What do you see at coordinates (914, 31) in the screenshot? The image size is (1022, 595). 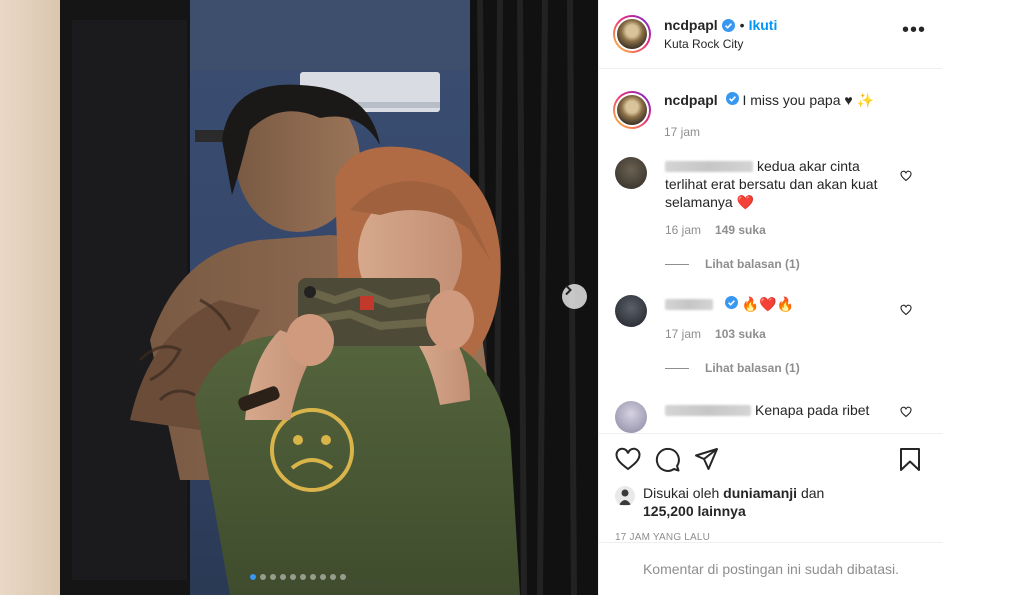 I see `more-options-icon: •••` at bounding box center [914, 31].